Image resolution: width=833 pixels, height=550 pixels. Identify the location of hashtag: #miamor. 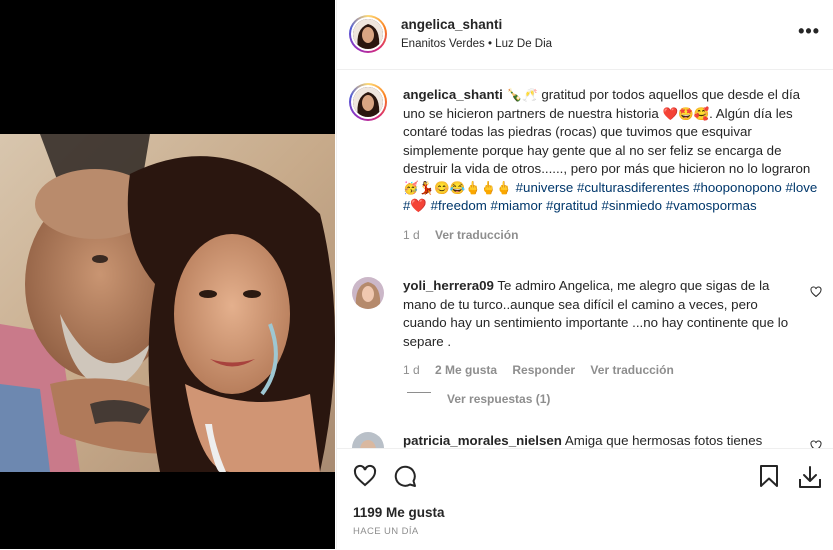
(517, 205).